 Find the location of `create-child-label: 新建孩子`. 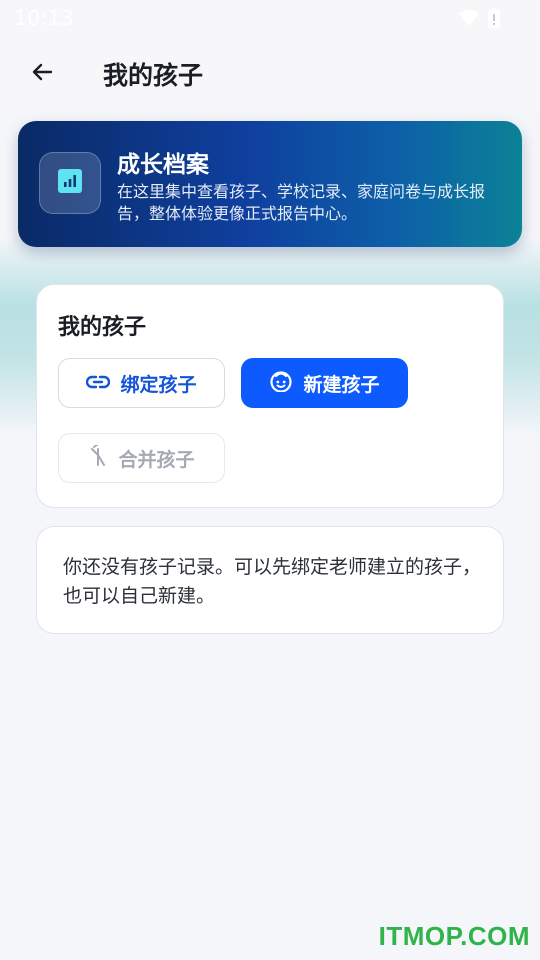

create-child-label: 新建孩子 is located at coordinates (341, 384).